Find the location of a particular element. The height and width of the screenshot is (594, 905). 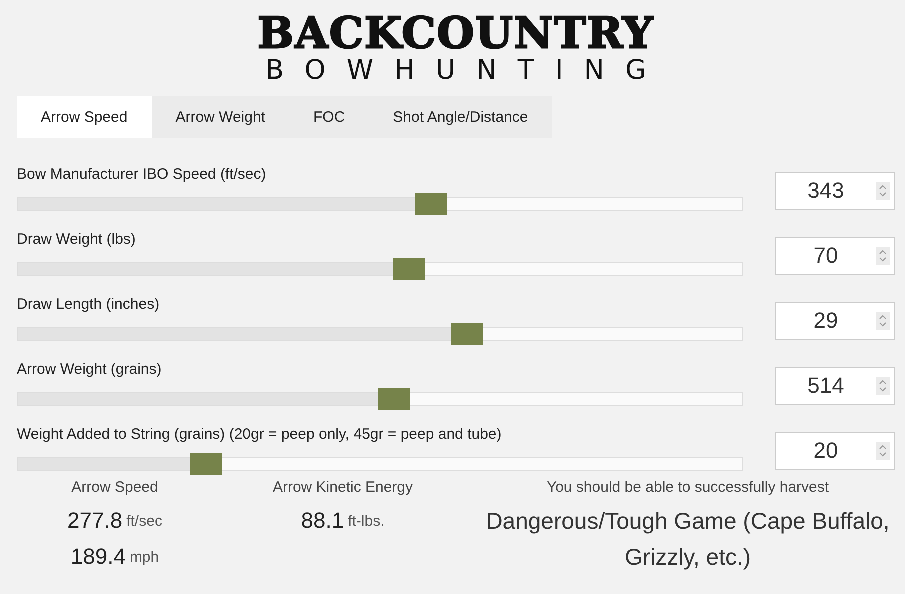

number-field: 514 is located at coordinates (835, 385).